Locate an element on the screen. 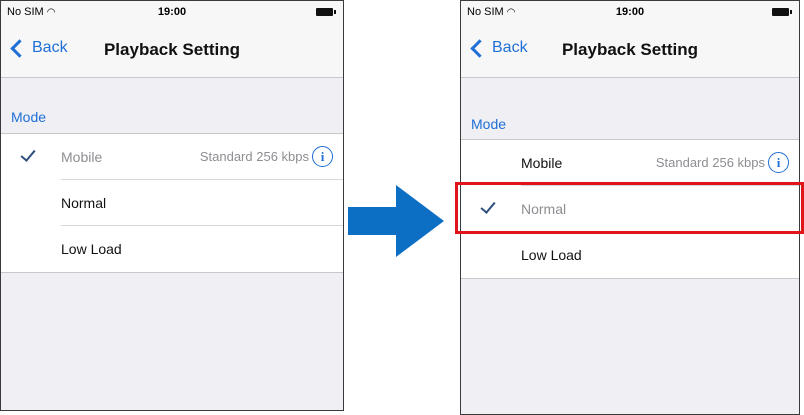  mode-row-normal: Normal is located at coordinates (172, 203).